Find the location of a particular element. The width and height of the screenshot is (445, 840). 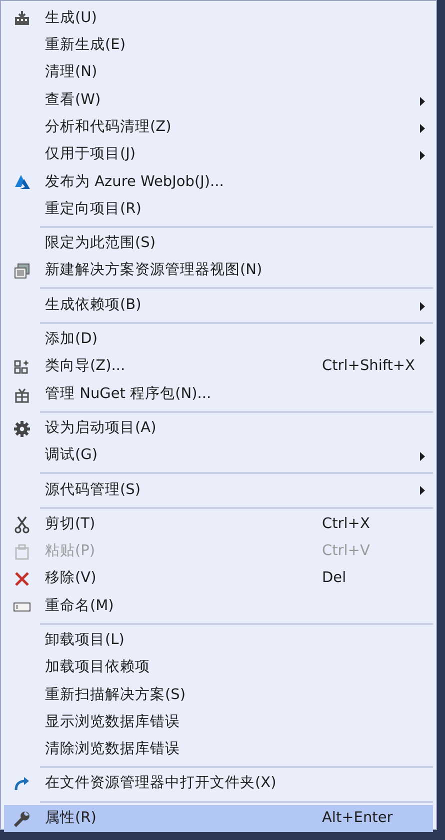

menu-item: 类向导(Z)... Ctrl+Shift+X is located at coordinates (218, 367).